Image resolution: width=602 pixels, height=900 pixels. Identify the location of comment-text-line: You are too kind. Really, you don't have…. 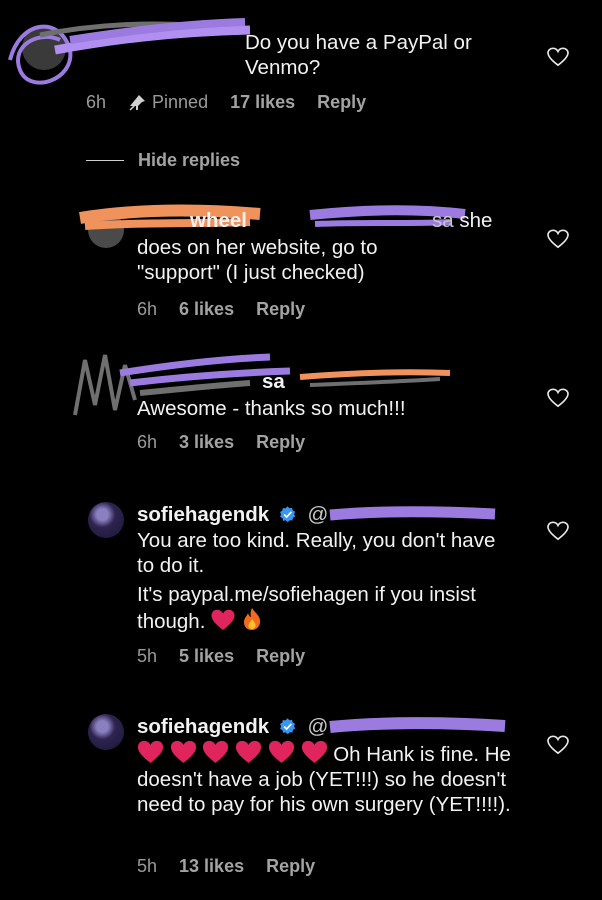
(316, 553).